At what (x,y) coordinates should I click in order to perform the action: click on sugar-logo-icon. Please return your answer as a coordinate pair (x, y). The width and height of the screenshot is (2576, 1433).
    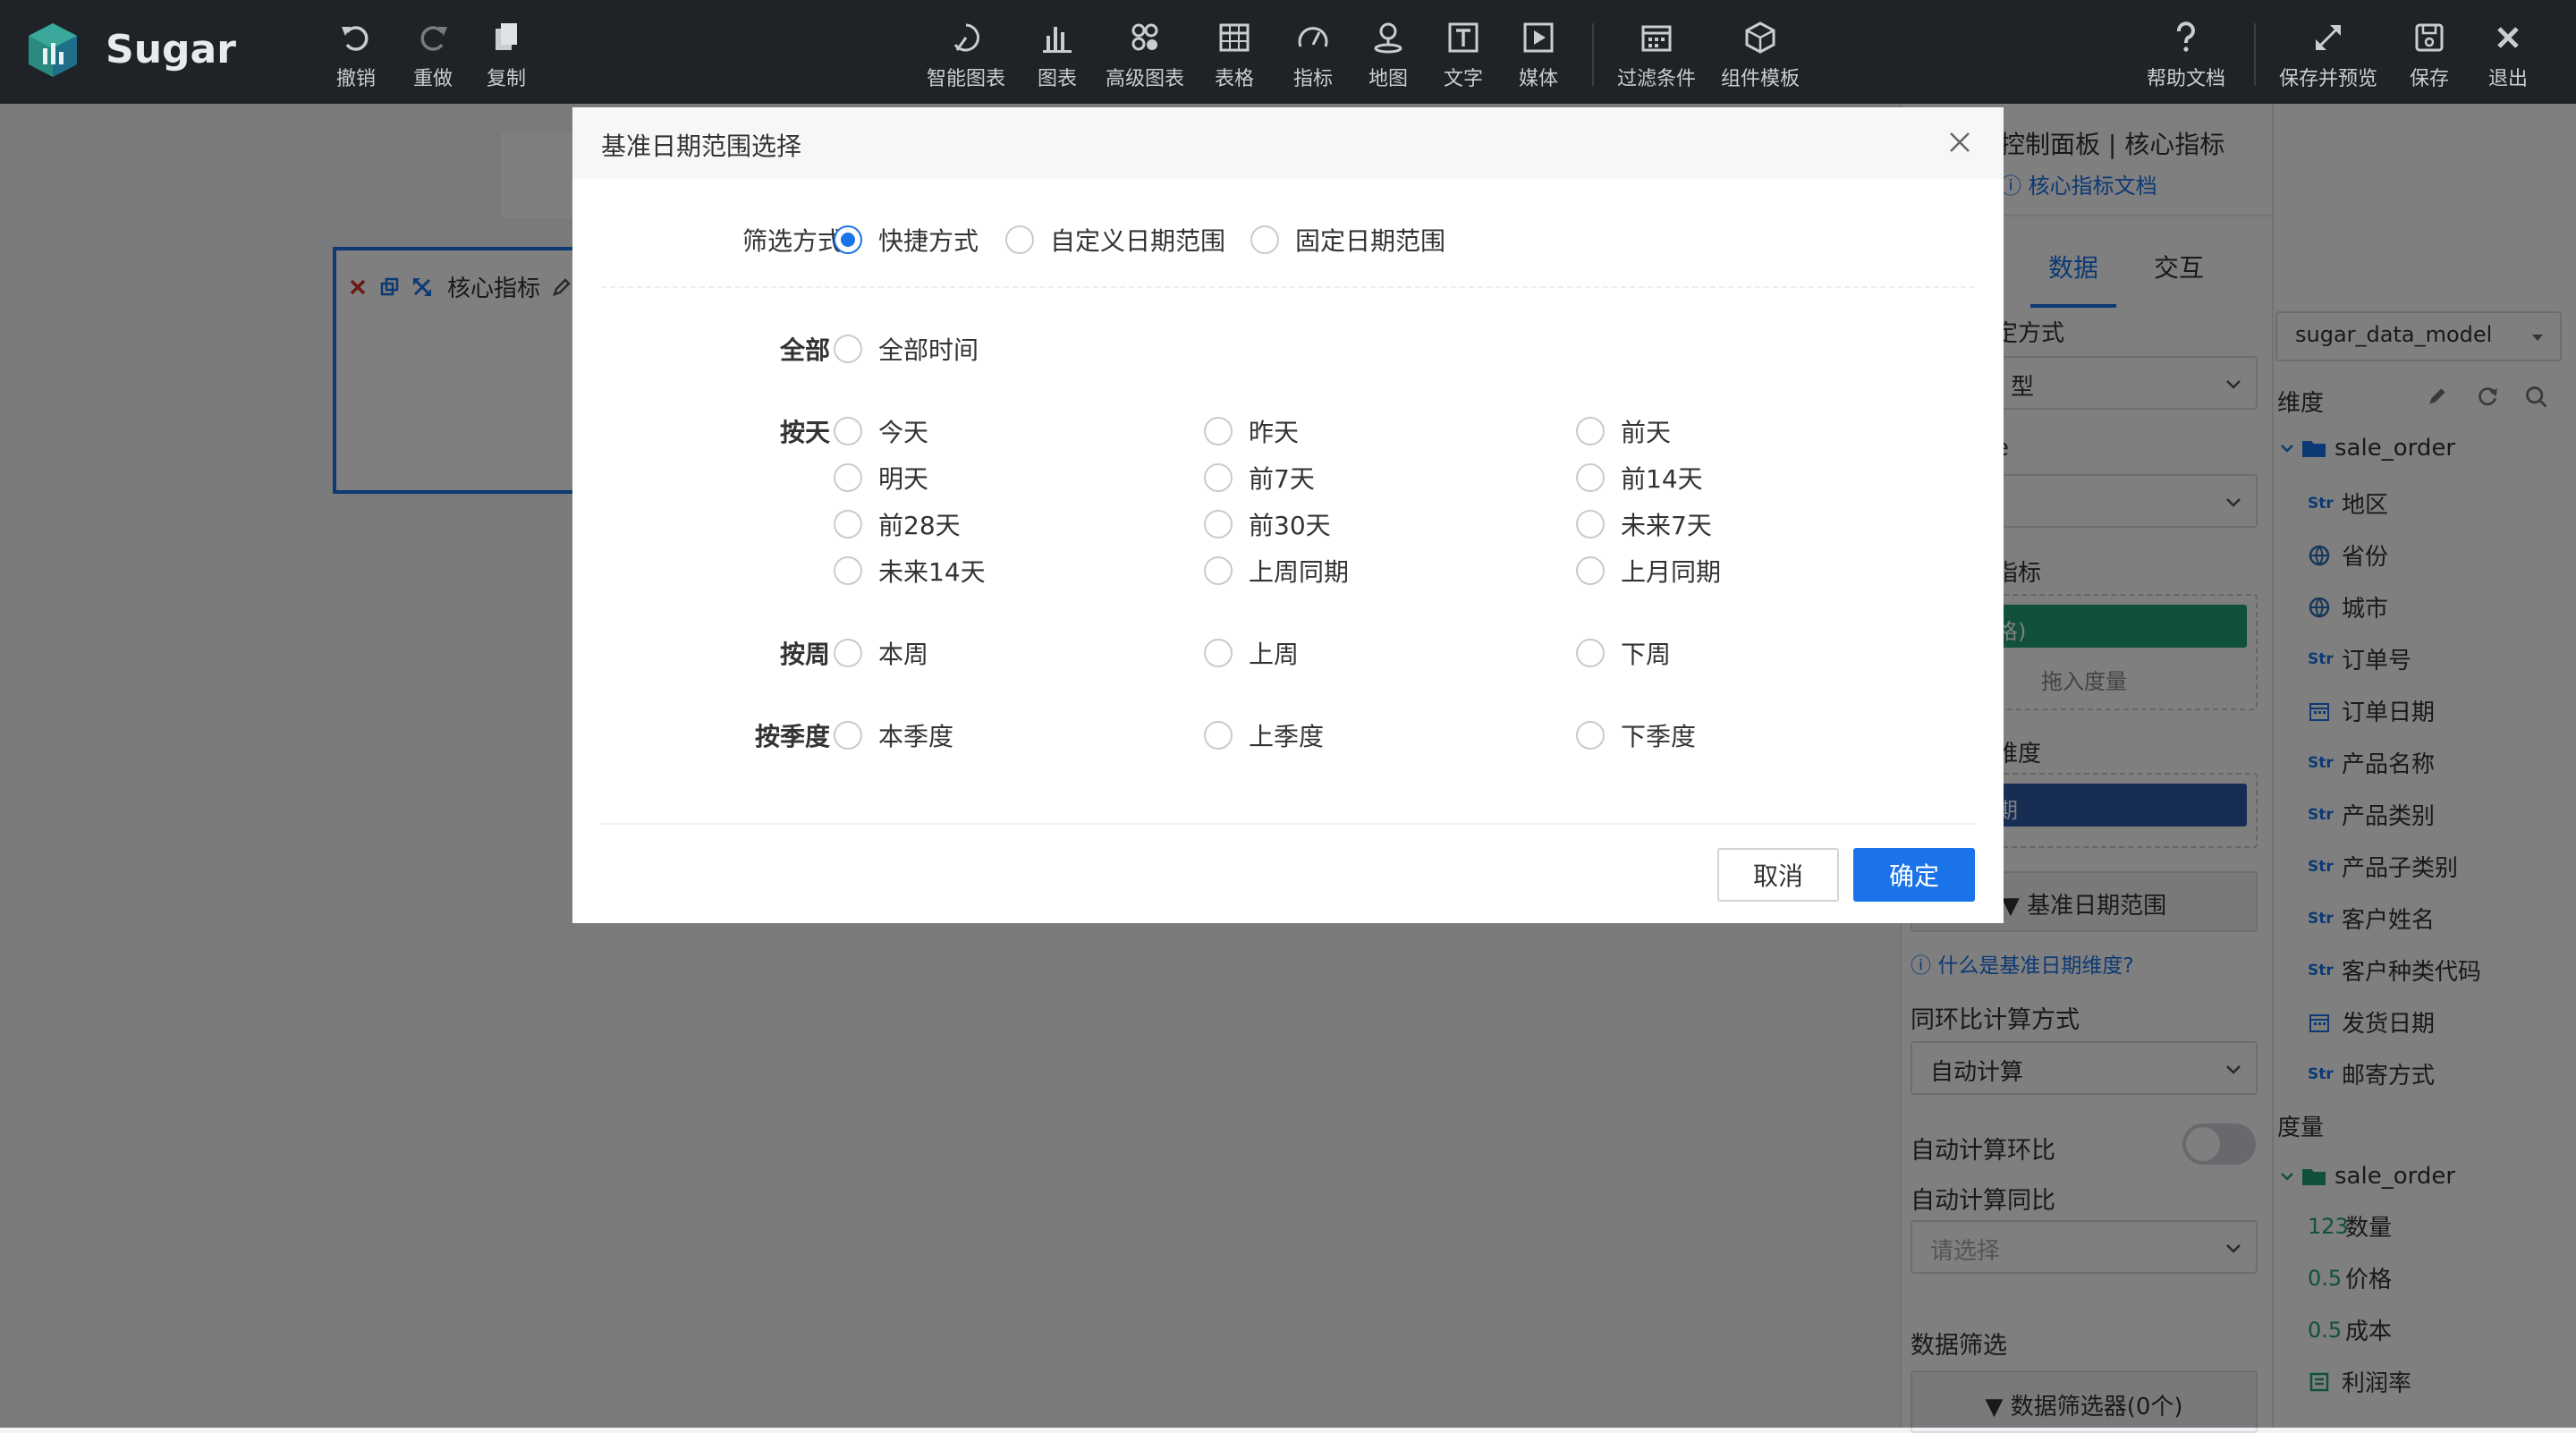
    Looking at the image, I should click on (52, 50).